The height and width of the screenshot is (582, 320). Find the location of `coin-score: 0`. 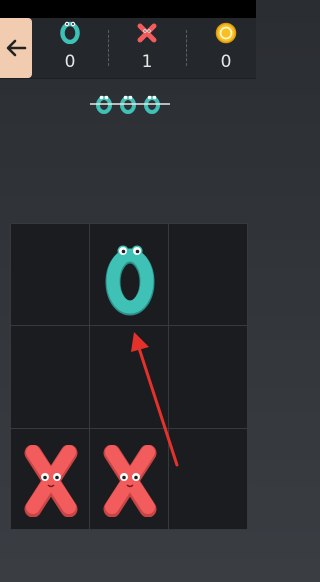

coin-score: 0 is located at coordinates (226, 48).